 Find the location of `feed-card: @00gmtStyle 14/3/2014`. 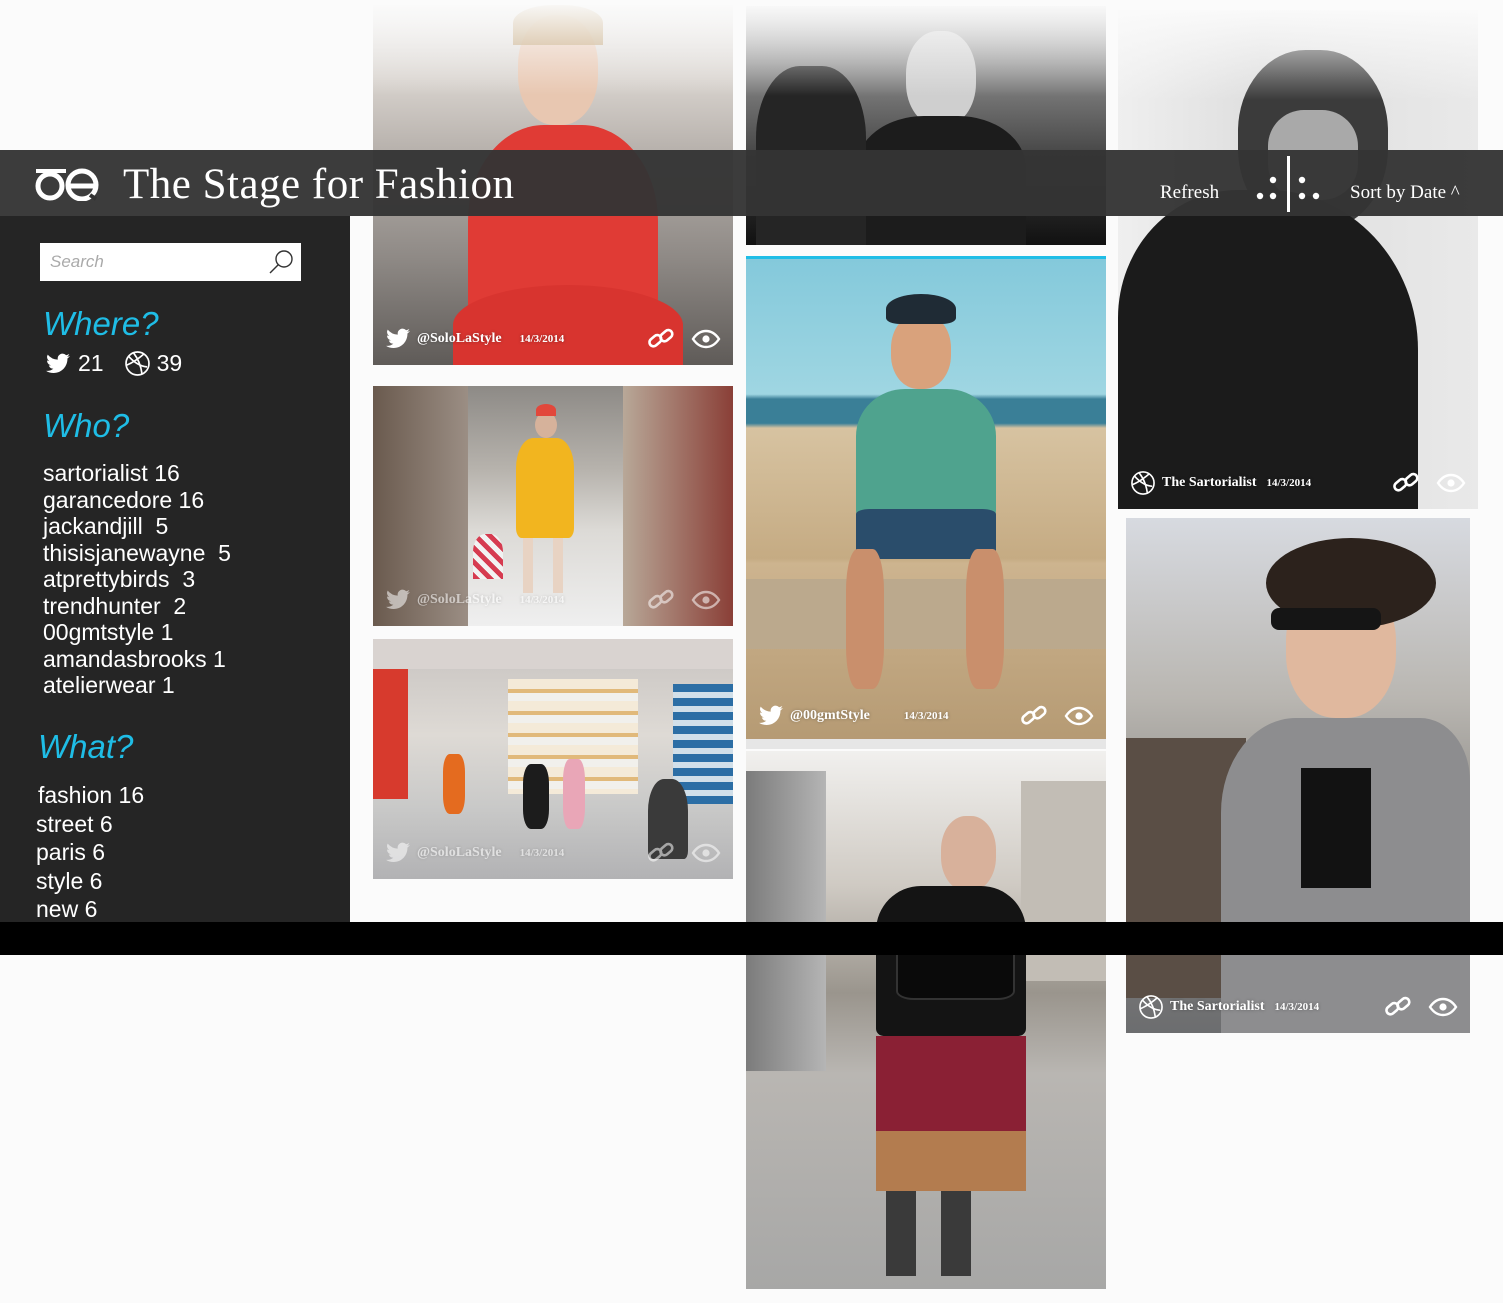

feed-card: @00gmtStyle 14/3/2014 is located at coordinates (926, 499).